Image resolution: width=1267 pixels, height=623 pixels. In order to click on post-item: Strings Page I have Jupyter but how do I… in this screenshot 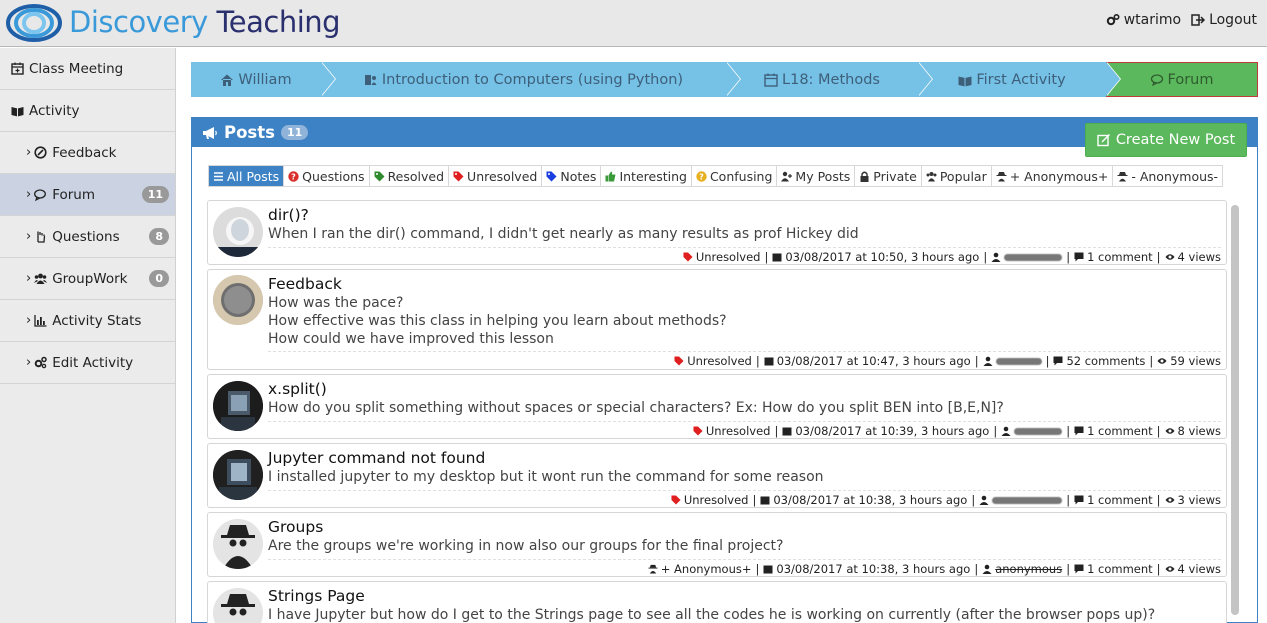, I will do `click(717, 602)`.